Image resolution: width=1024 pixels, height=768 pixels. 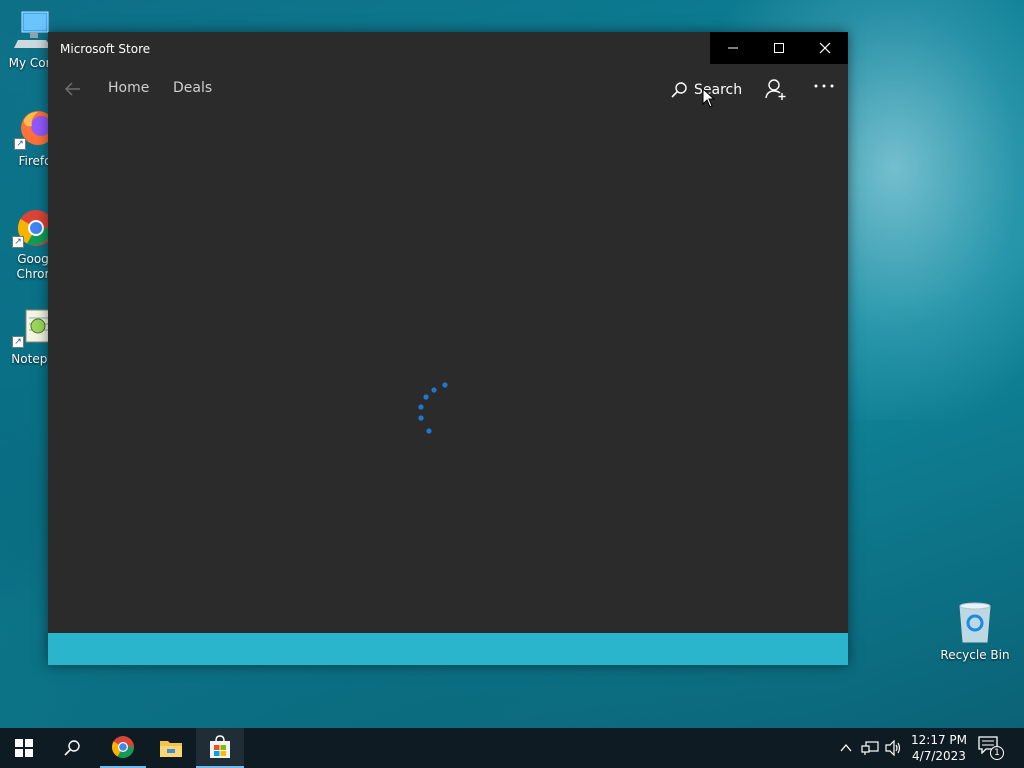 What do you see at coordinates (939, 740) in the screenshot?
I see `clock-time: 12:17 PM` at bounding box center [939, 740].